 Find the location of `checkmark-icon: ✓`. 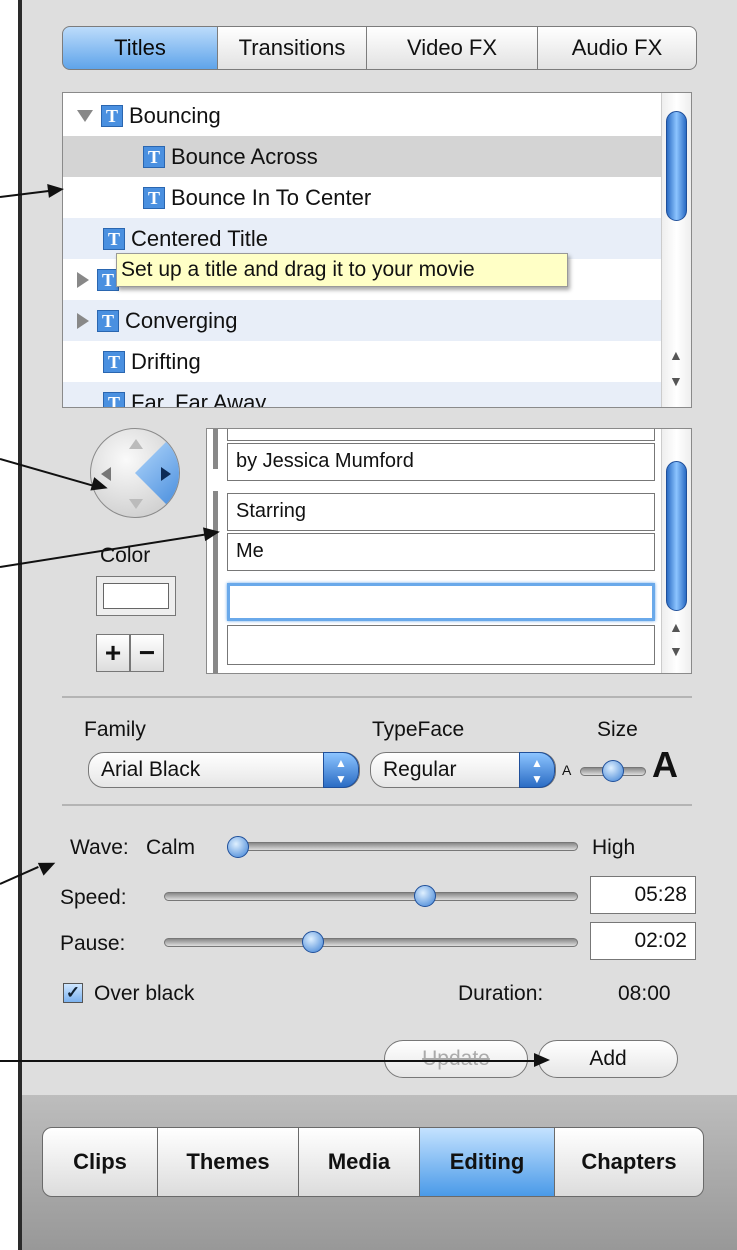

checkmark-icon: ✓ is located at coordinates (73, 992).